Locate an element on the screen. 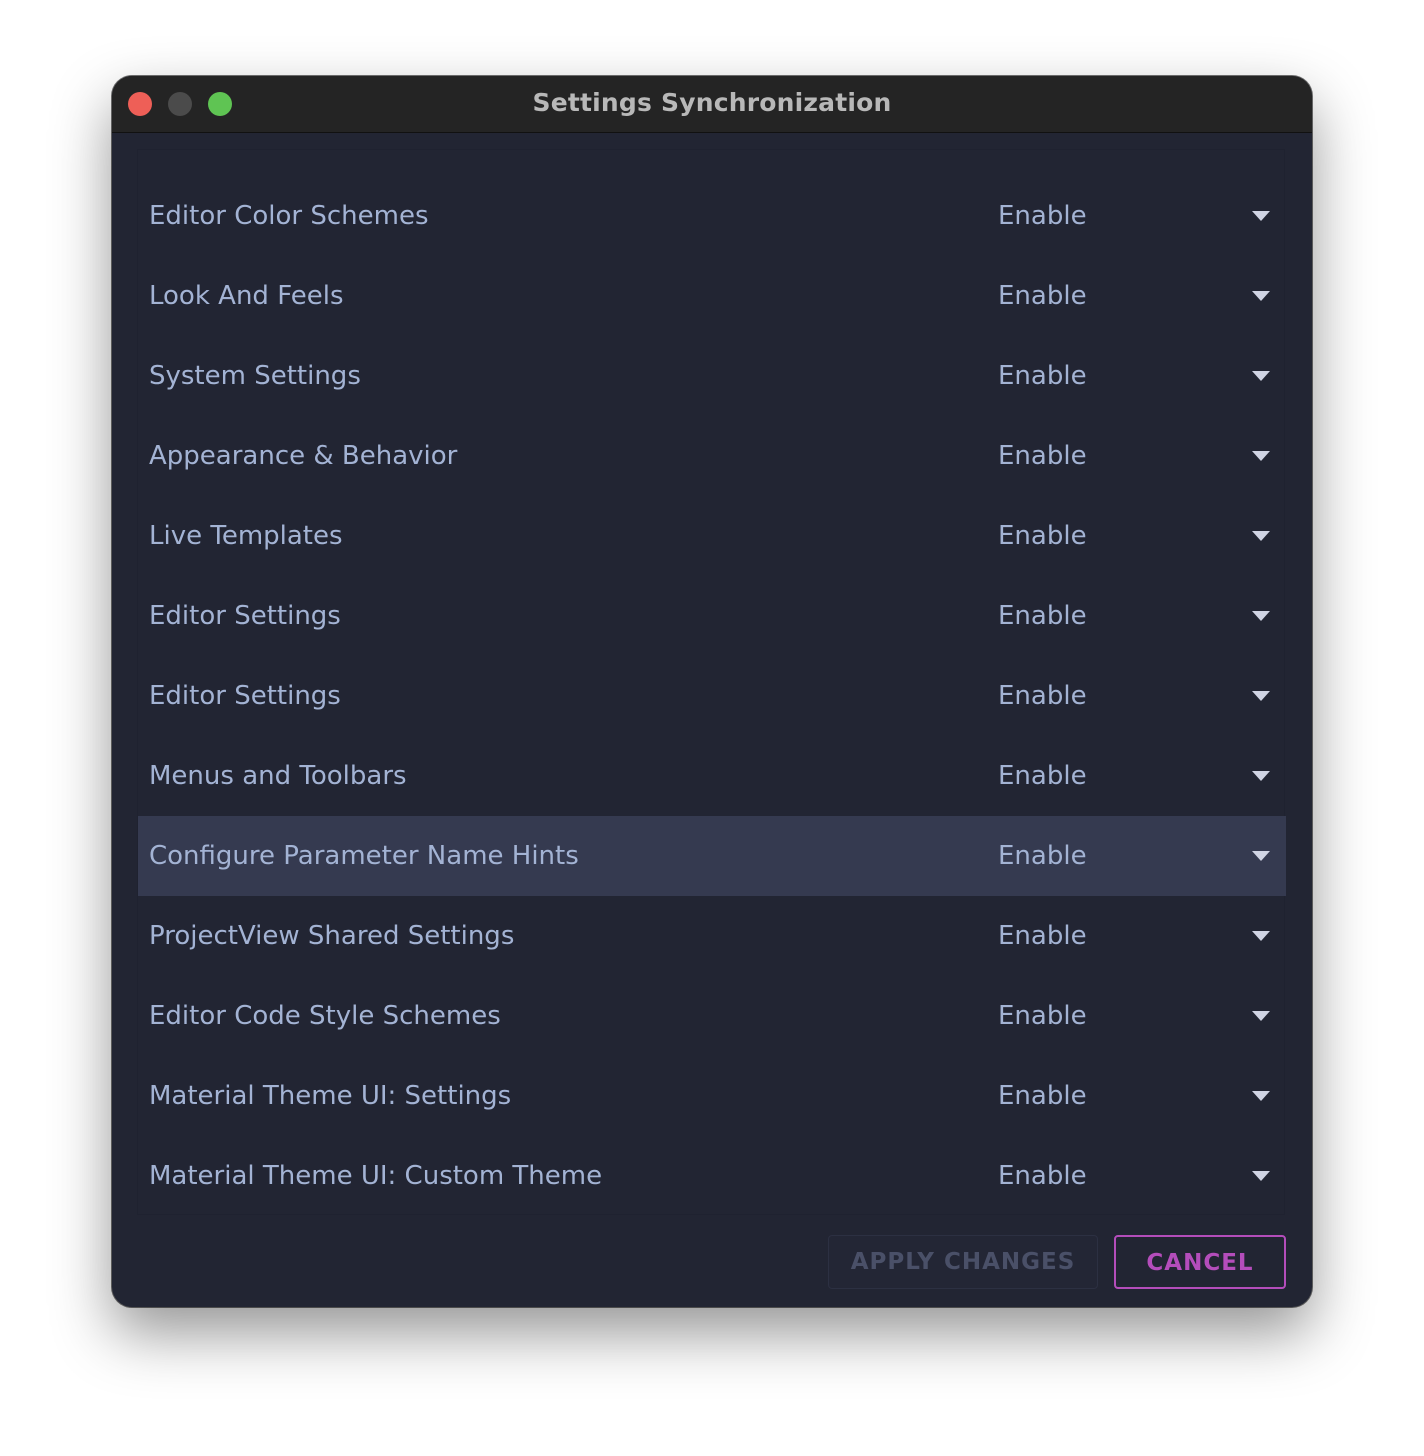 Image resolution: width=1424 pixels, height=1456 pixels. setting-label: Configure Parameter Name Hints is located at coordinates (364, 856).